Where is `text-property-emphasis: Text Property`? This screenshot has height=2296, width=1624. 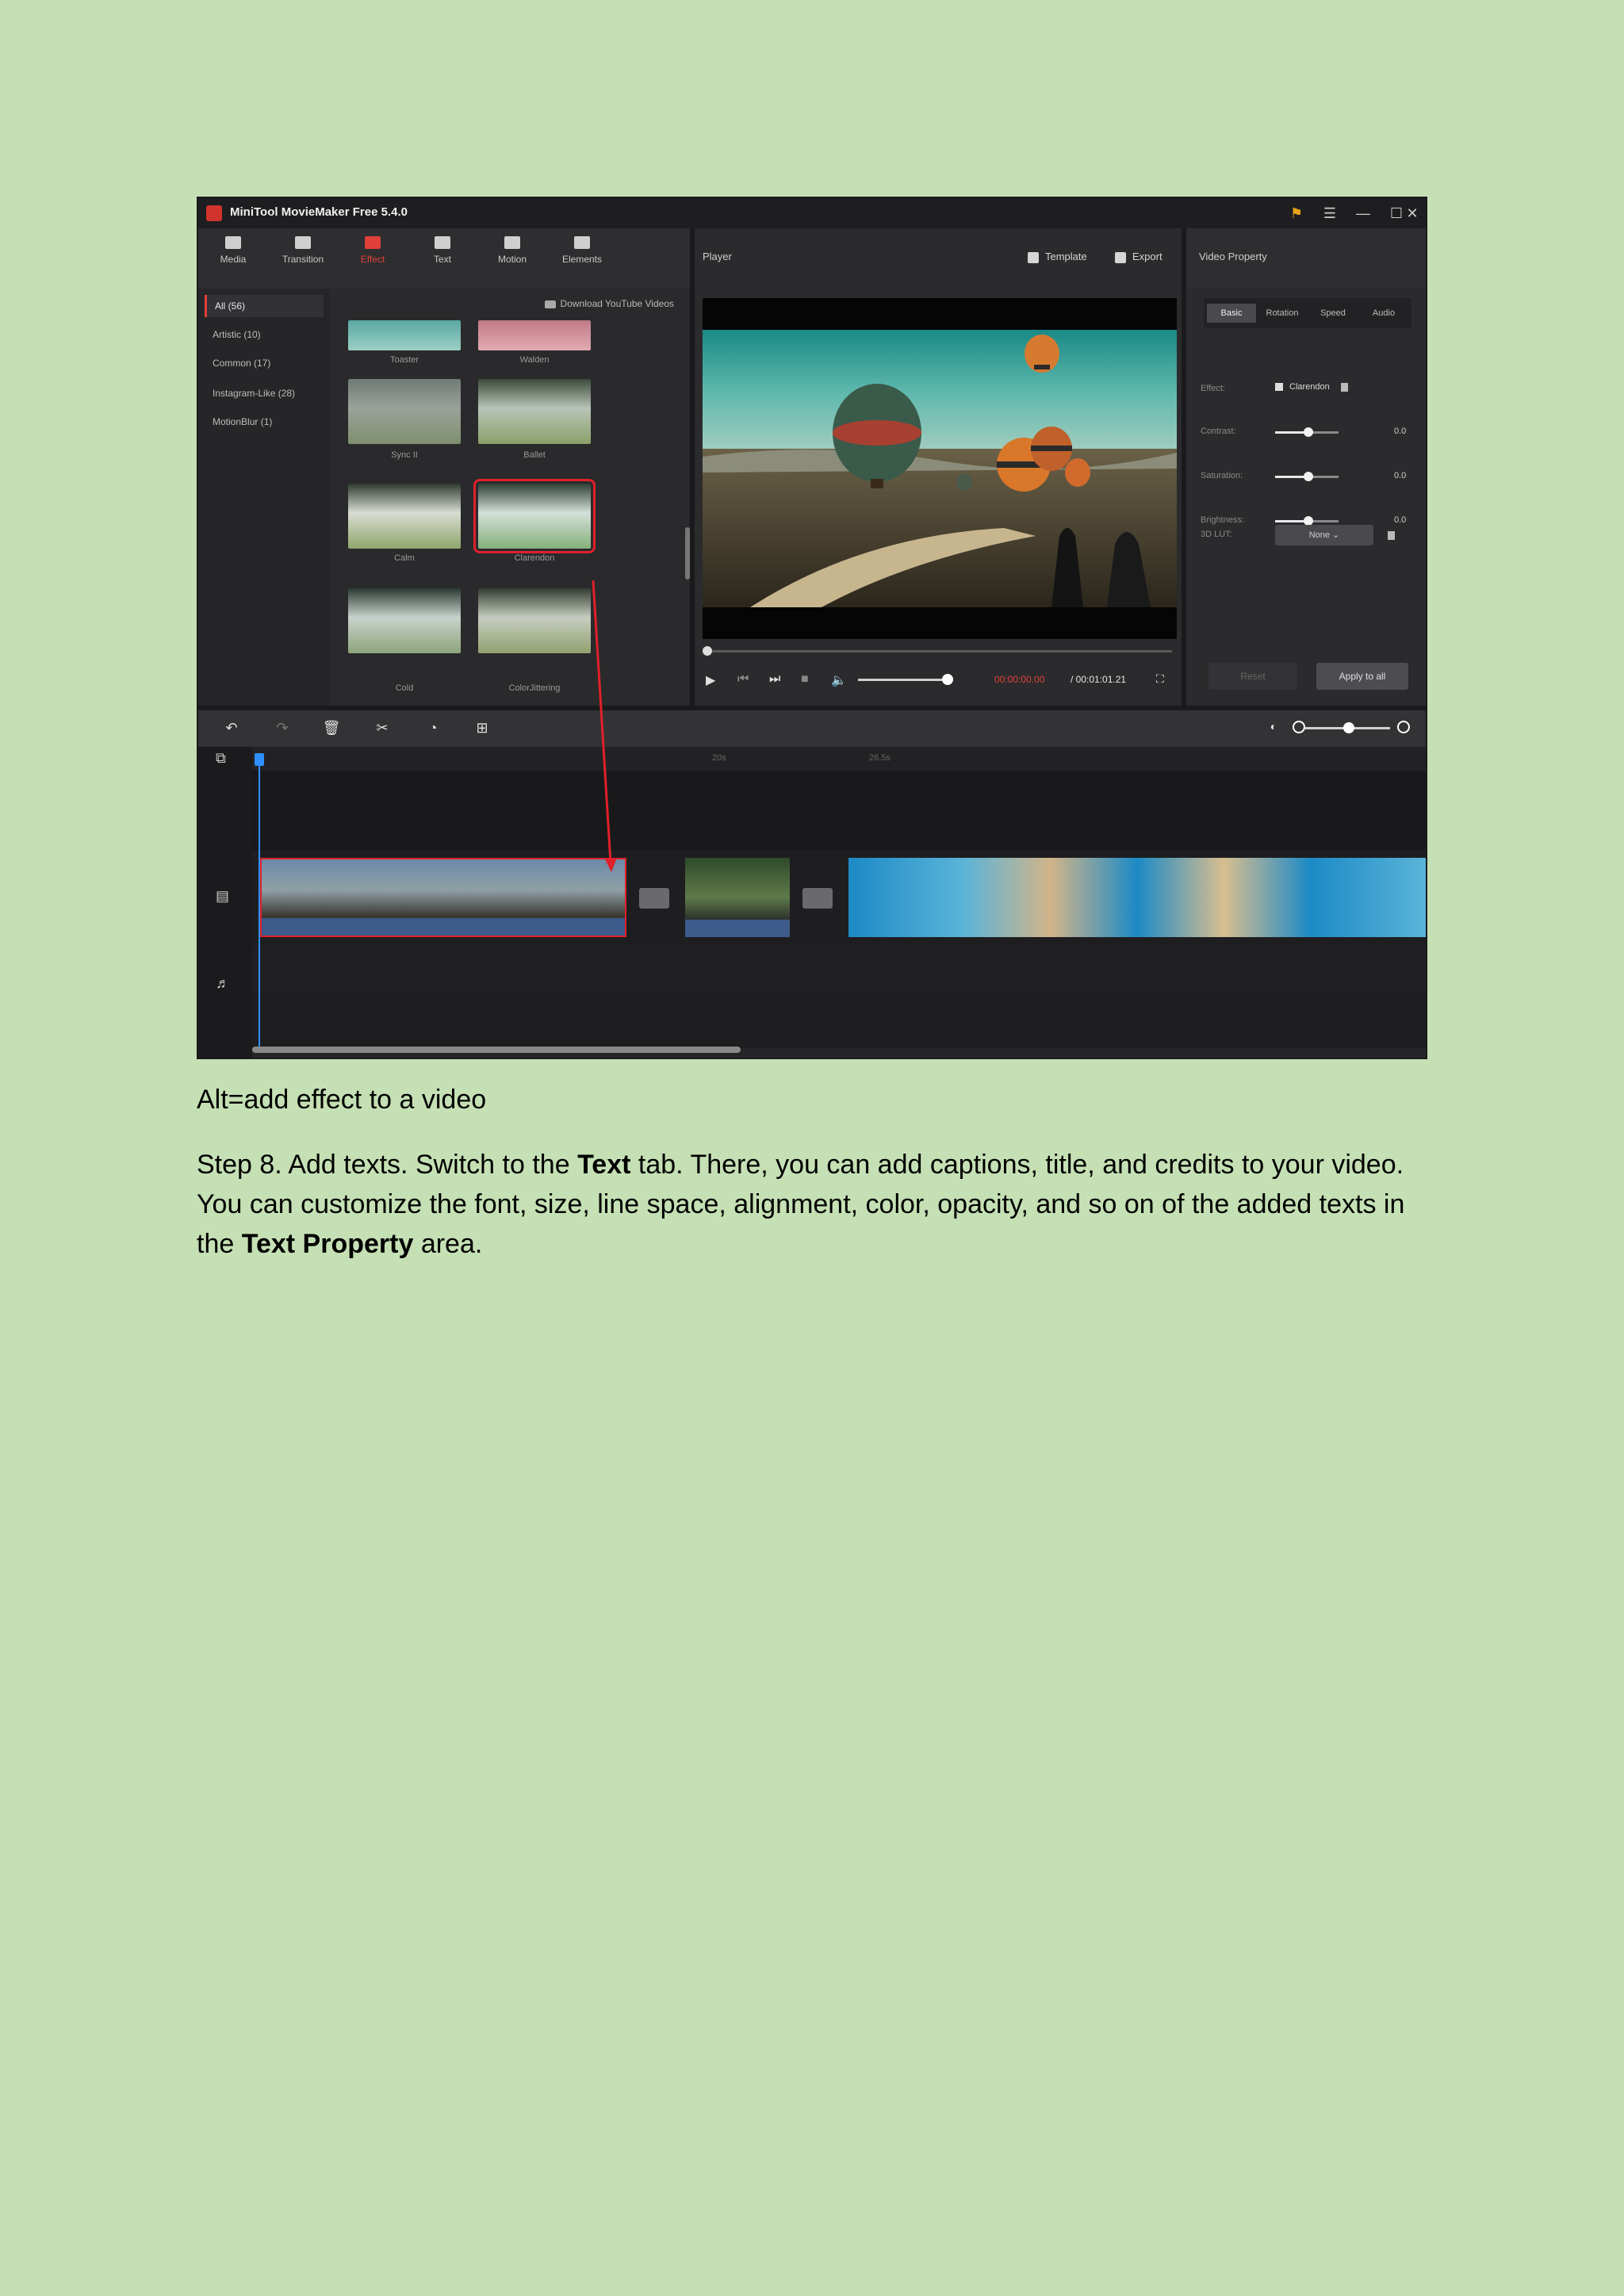
text-property-emphasis: Text Property is located at coordinates (327, 1244).